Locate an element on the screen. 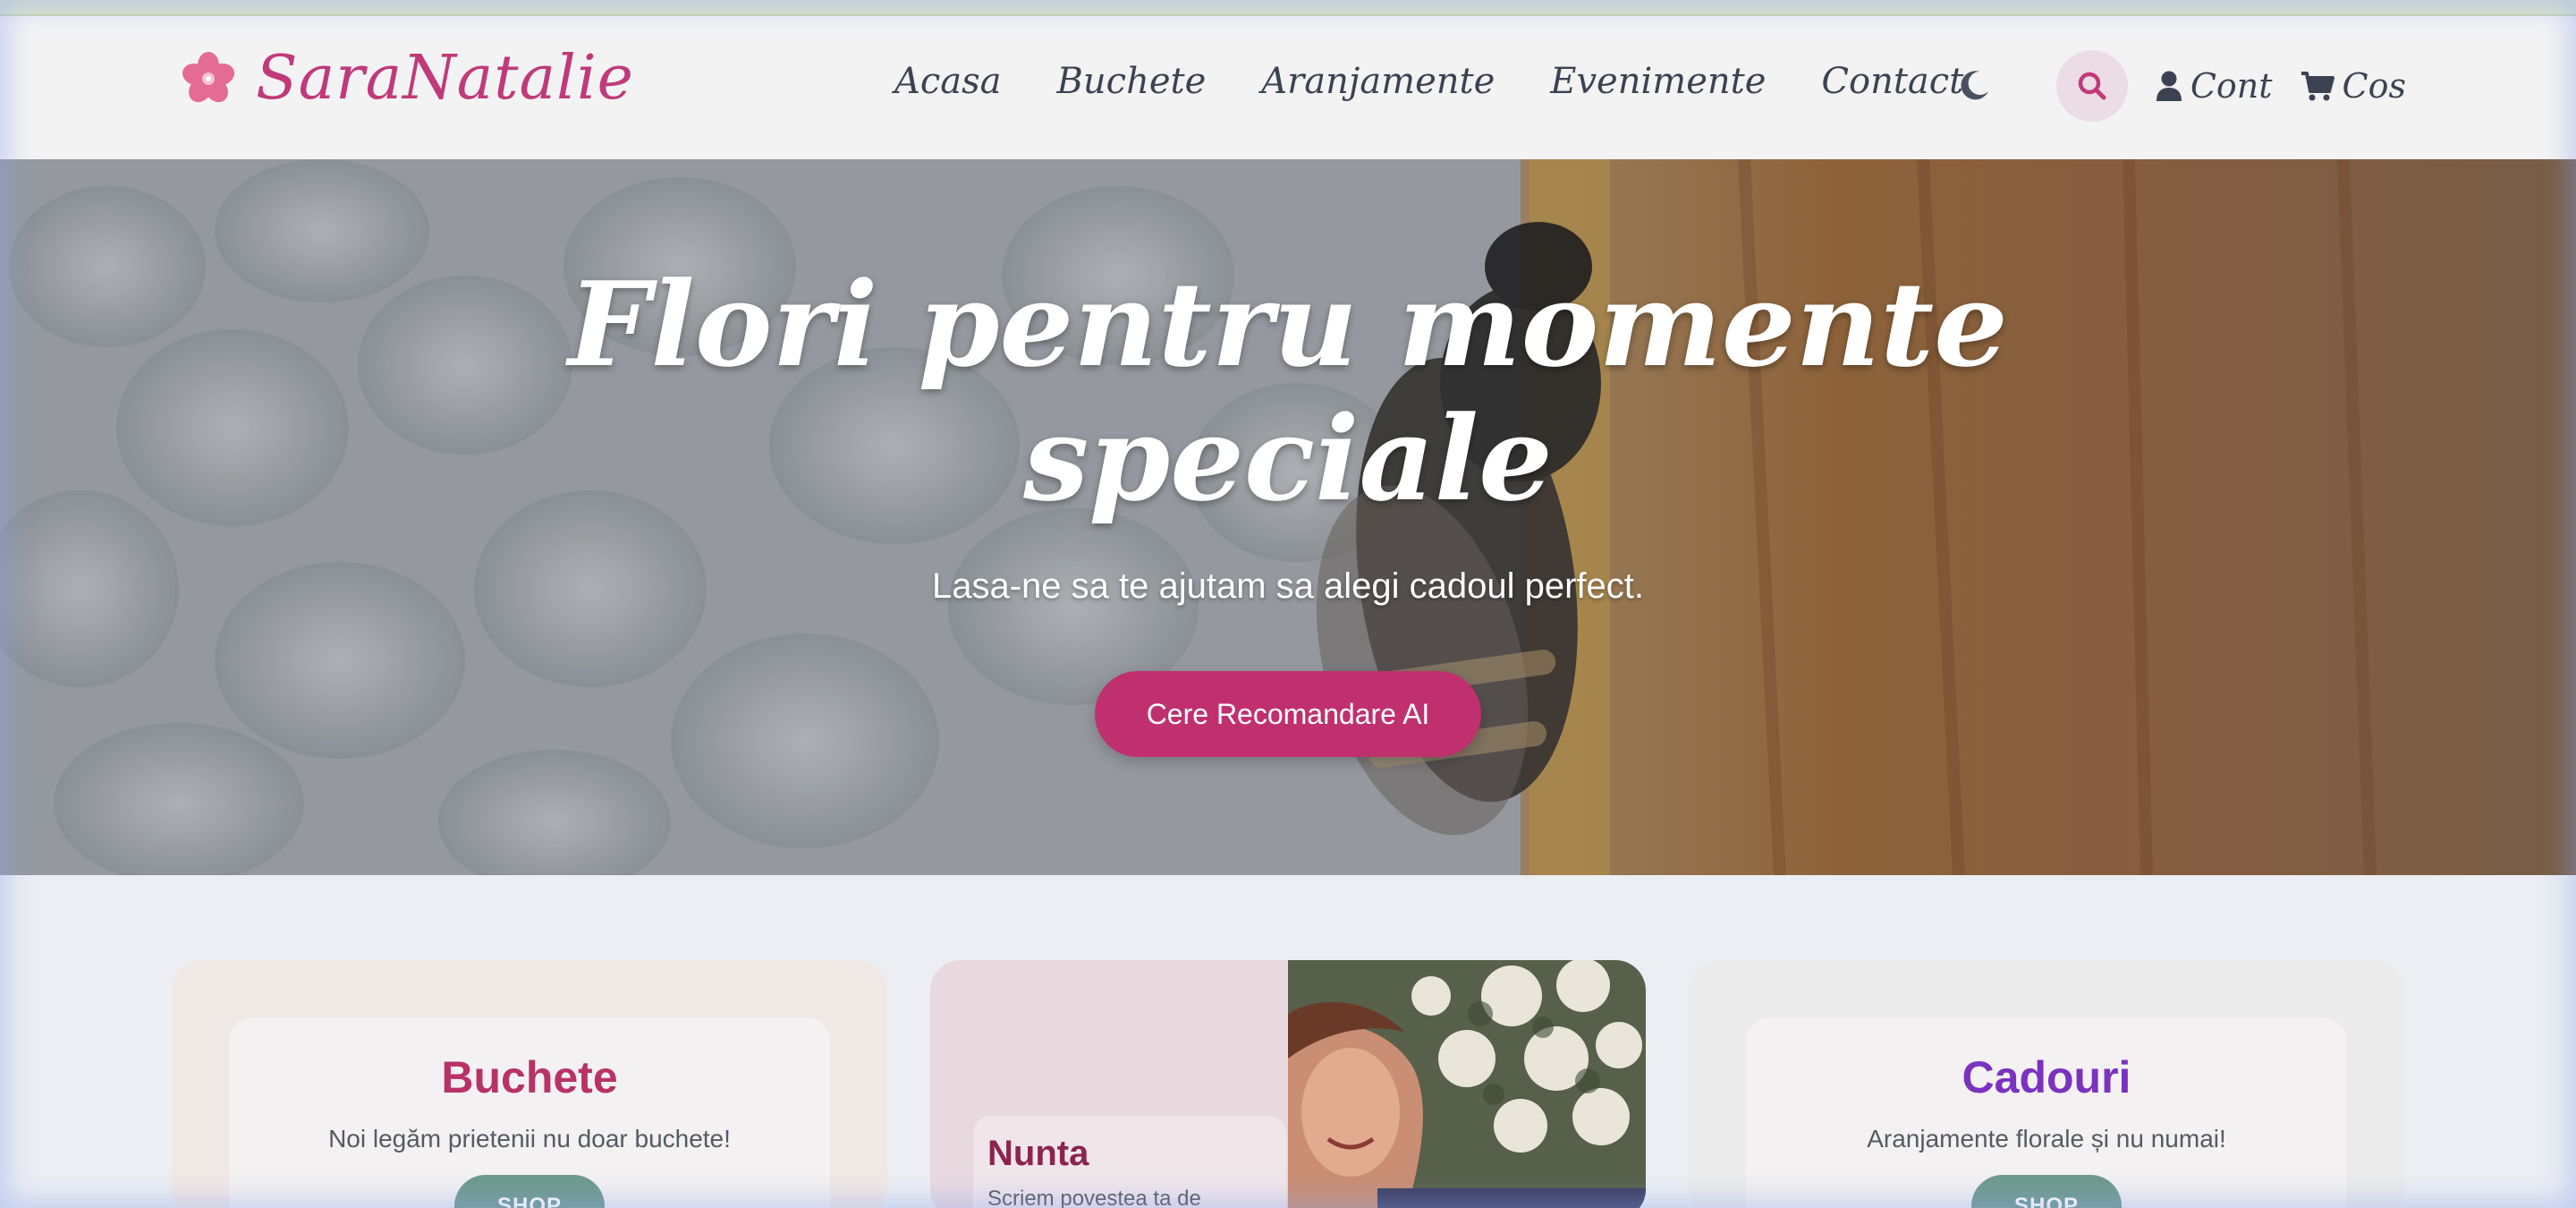 This screenshot has height=1208, width=2576. nav-item-evenimente: Evenimente is located at coordinates (1658, 81).